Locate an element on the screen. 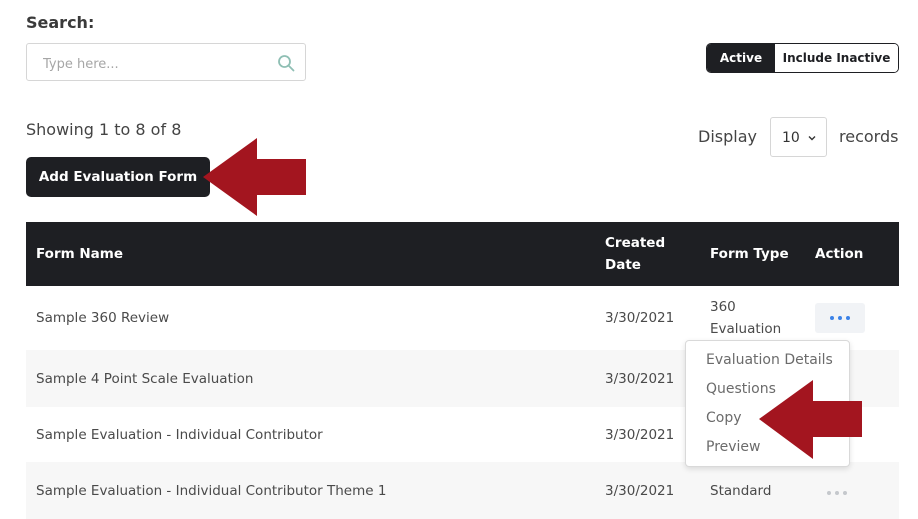  records-per-page-value: 10 is located at coordinates (791, 138).